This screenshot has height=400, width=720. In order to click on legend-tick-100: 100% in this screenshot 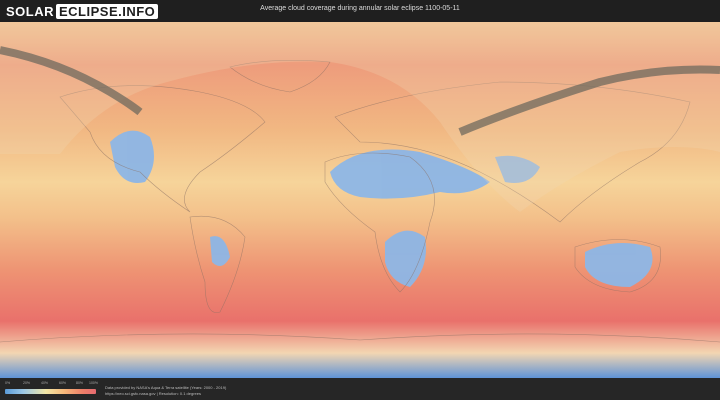, I will do `click(93, 383)`.